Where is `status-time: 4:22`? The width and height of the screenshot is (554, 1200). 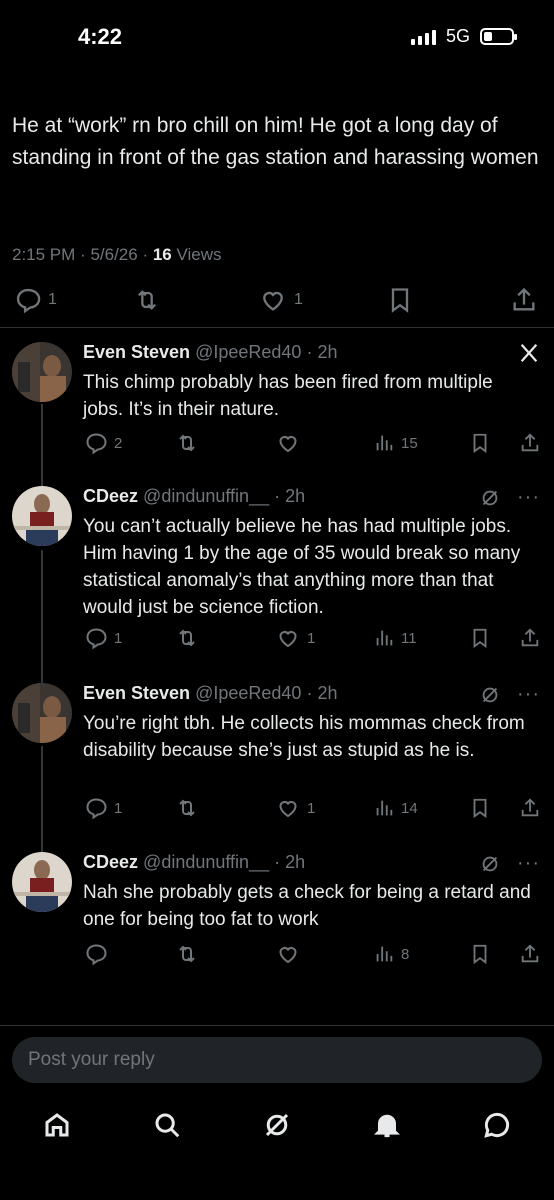 status-time: 4:22 is located at coordinates (100, 36).